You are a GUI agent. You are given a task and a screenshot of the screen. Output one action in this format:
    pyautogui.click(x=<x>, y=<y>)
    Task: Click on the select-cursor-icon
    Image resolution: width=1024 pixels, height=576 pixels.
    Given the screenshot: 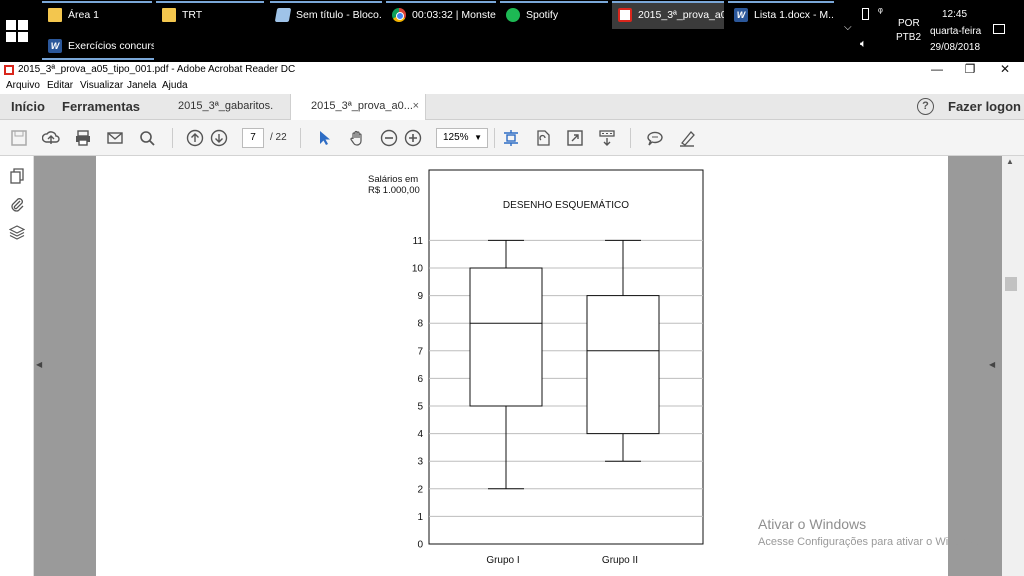 What is the action you would take?
    pyautogui.click(x=325, y=138)
    